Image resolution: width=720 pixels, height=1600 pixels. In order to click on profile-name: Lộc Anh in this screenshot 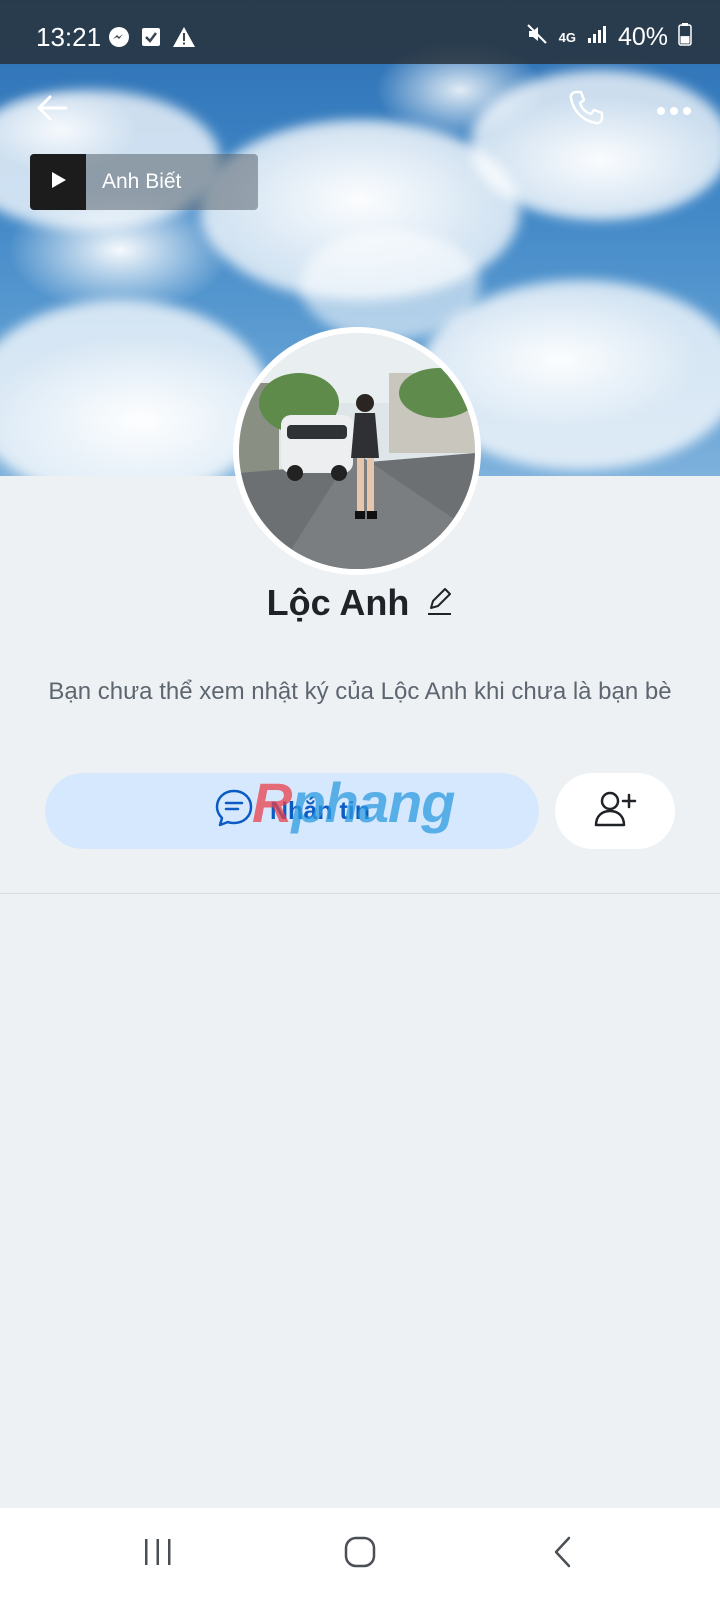, I will do `click(338, 602)`.